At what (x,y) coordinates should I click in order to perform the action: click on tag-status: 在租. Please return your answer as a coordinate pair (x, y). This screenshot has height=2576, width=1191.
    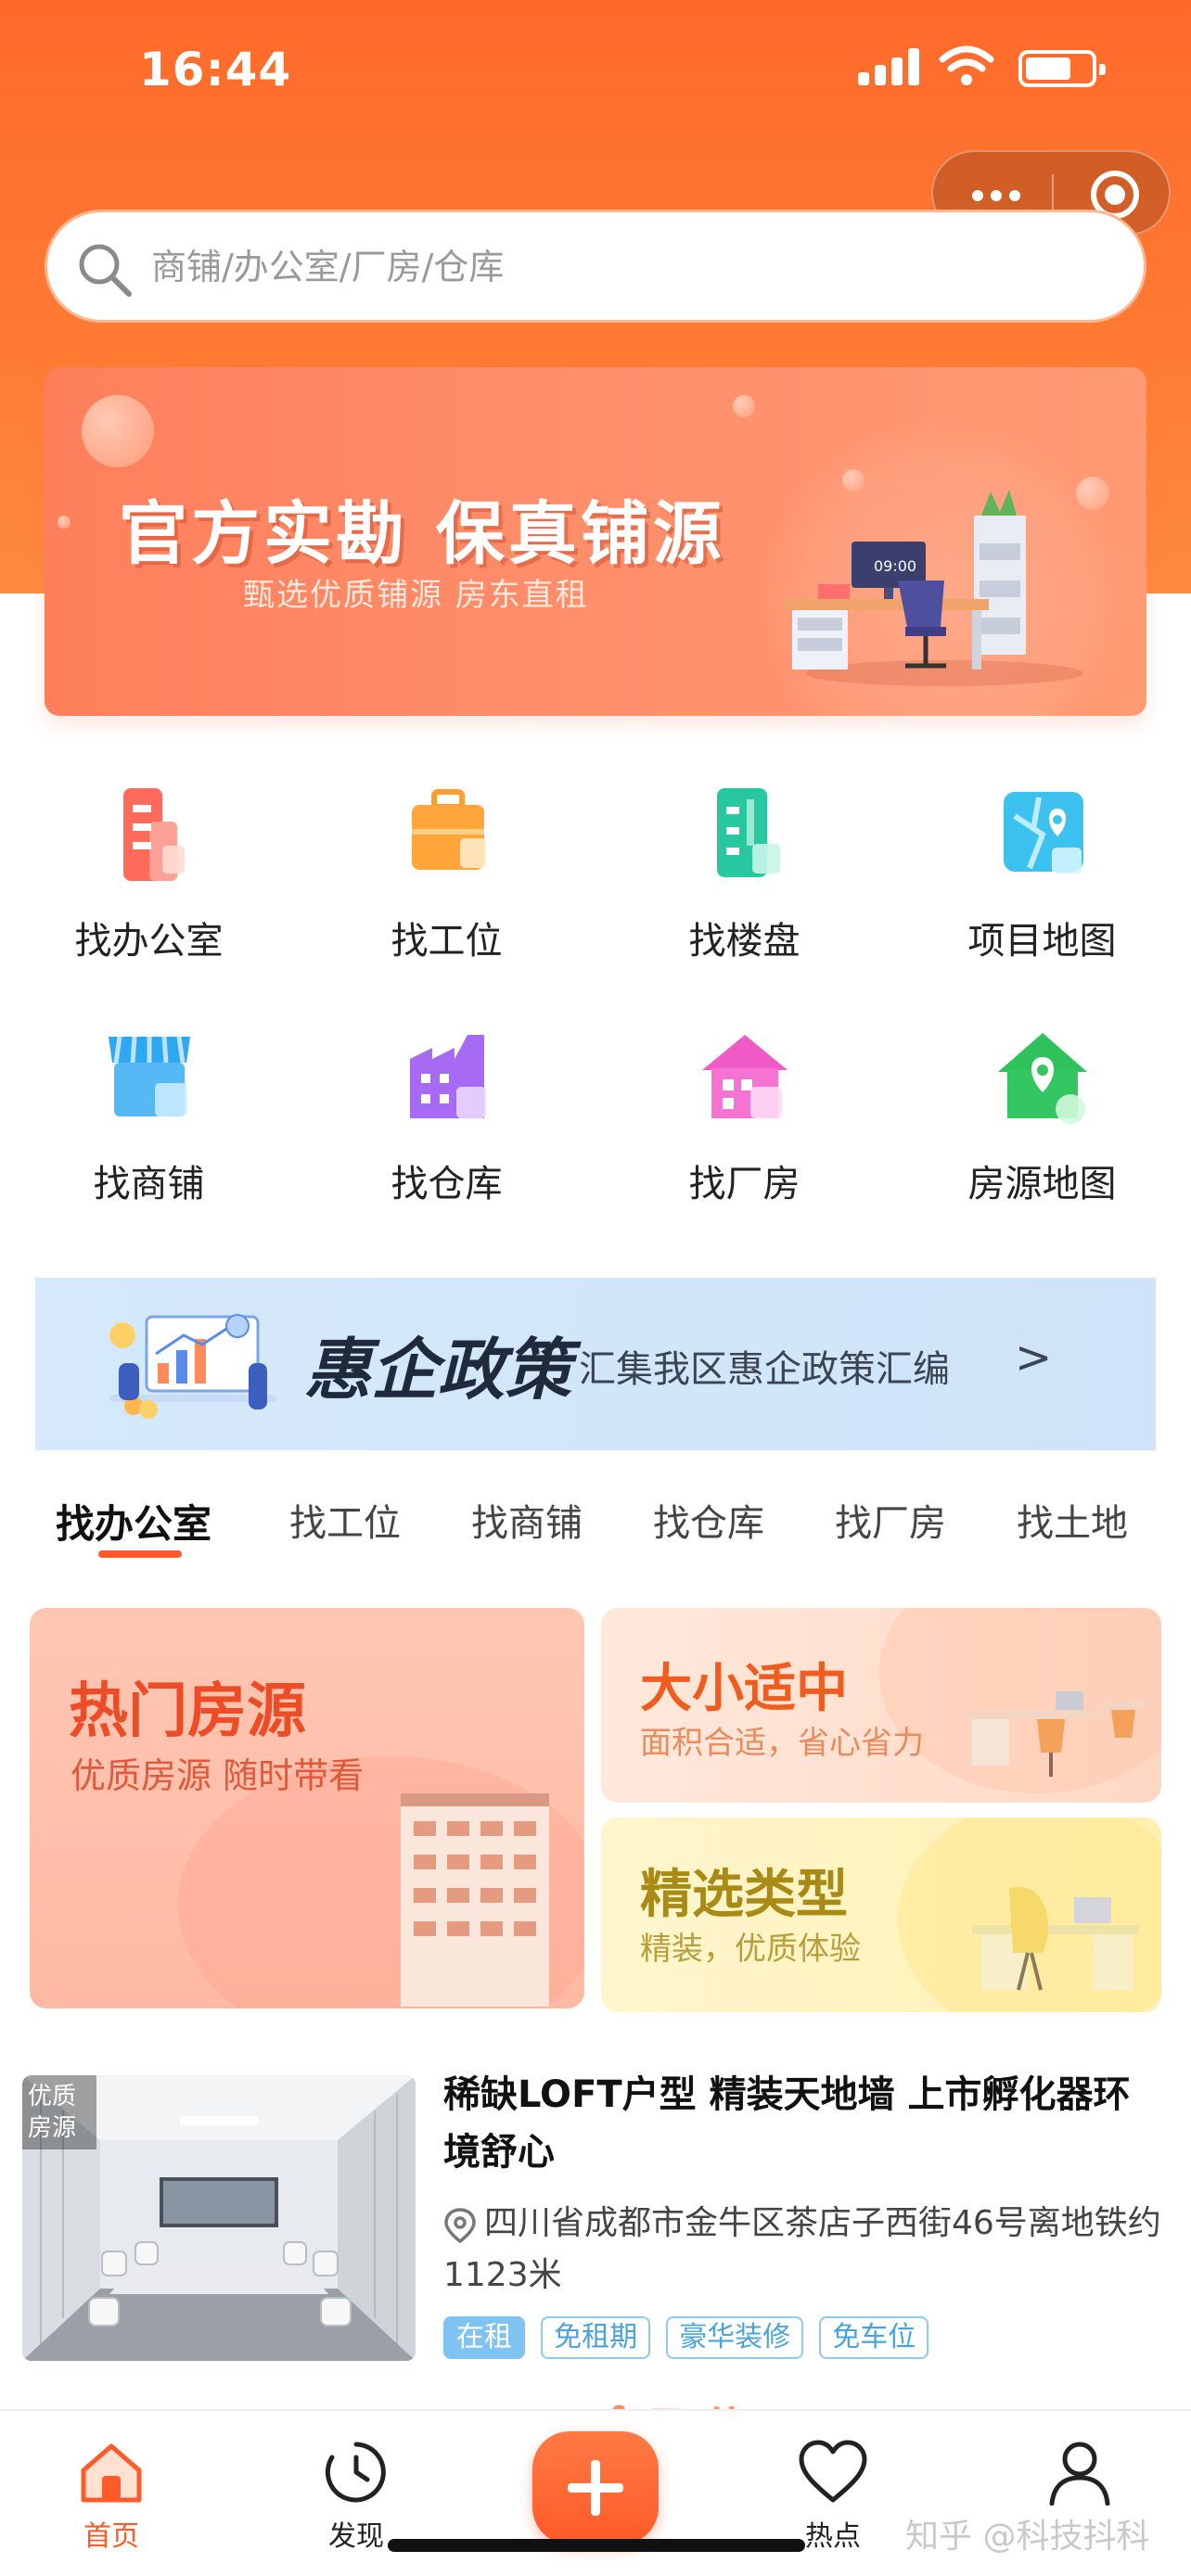
    Looking at the image, I should click on (484, 2338).